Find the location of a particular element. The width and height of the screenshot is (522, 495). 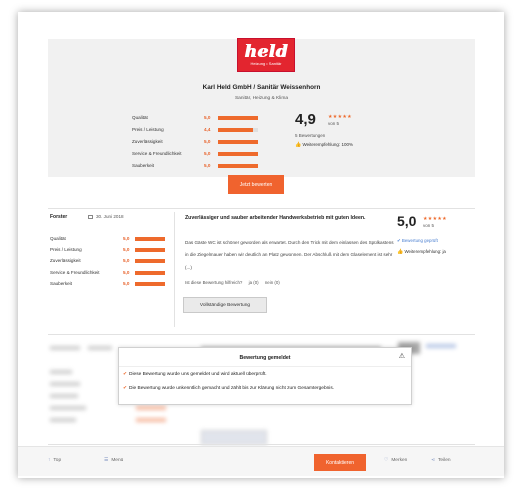

review-recommendation-text: Weiterempfehlung: ja is located at coordinates (425, 251).